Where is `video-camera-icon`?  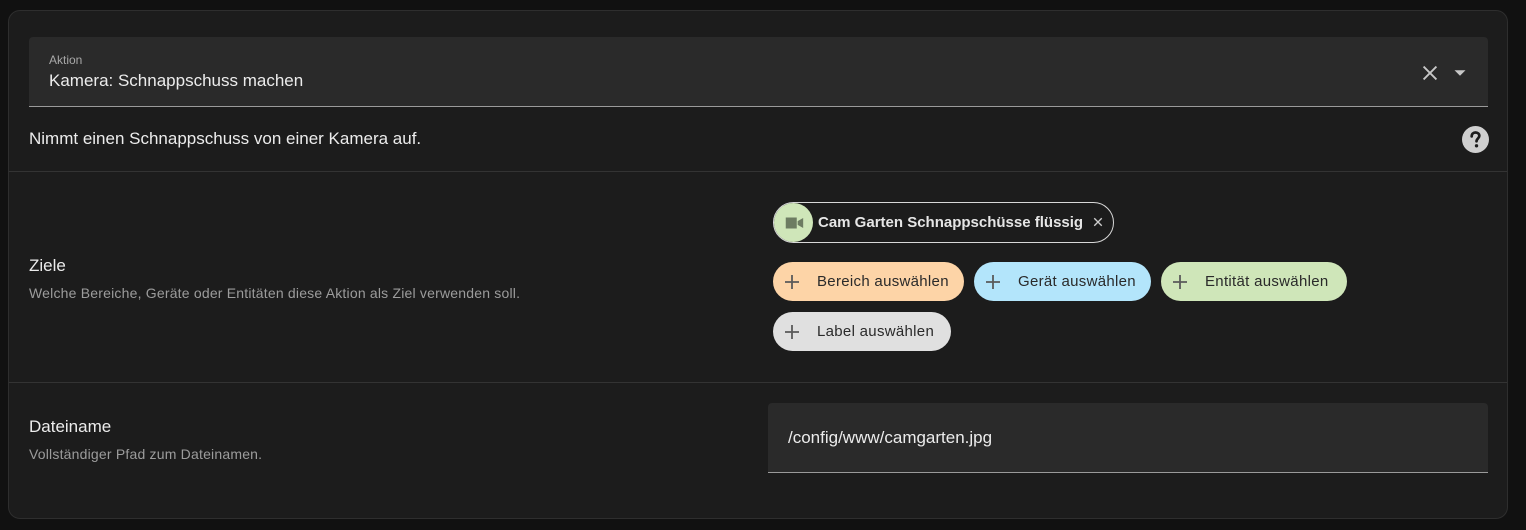
video-camera-icon is located at coordinates (793, 222).